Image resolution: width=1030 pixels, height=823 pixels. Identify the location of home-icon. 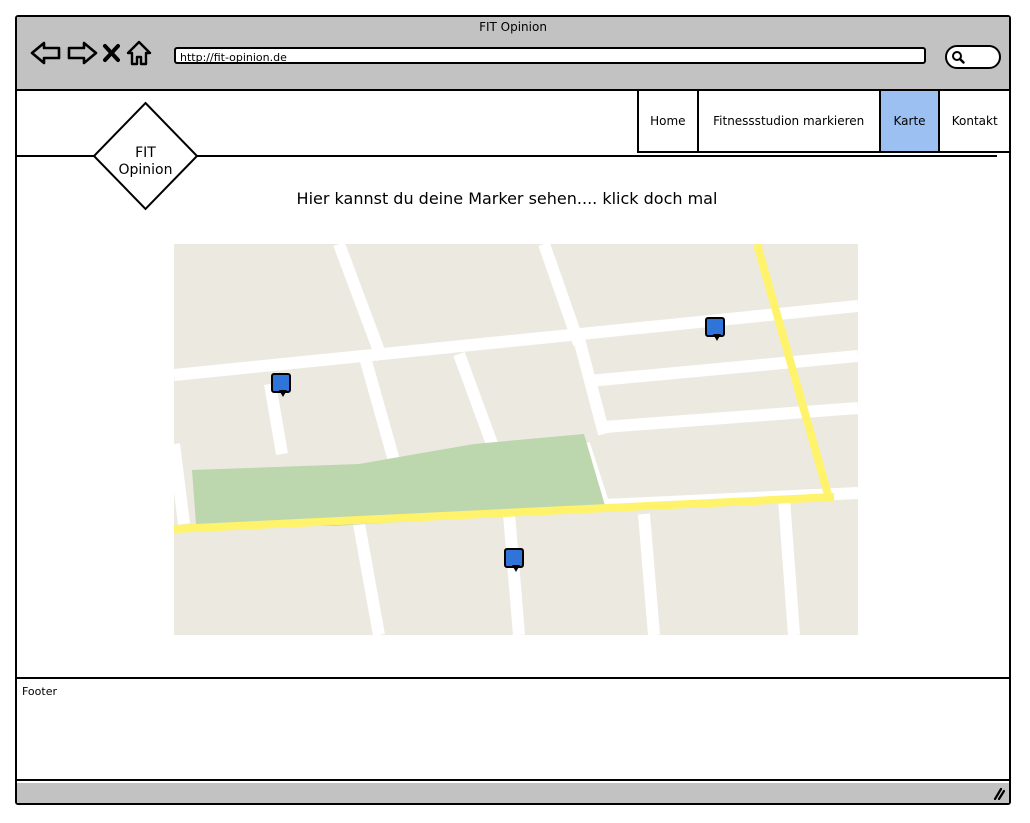
(139, 53).